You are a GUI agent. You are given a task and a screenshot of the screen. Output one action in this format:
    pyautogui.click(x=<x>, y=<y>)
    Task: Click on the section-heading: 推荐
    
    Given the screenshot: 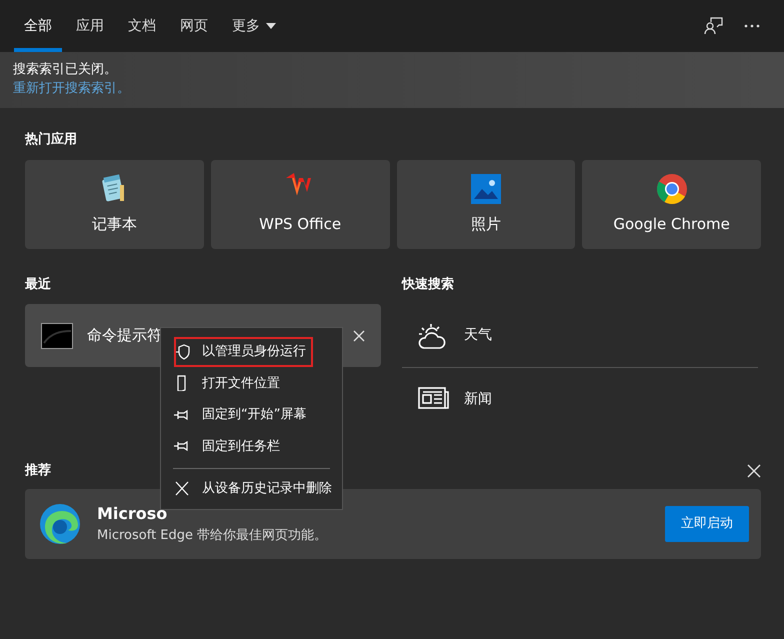 What is the action you would take?
    pyautogui.click(x=38, y=471)
    